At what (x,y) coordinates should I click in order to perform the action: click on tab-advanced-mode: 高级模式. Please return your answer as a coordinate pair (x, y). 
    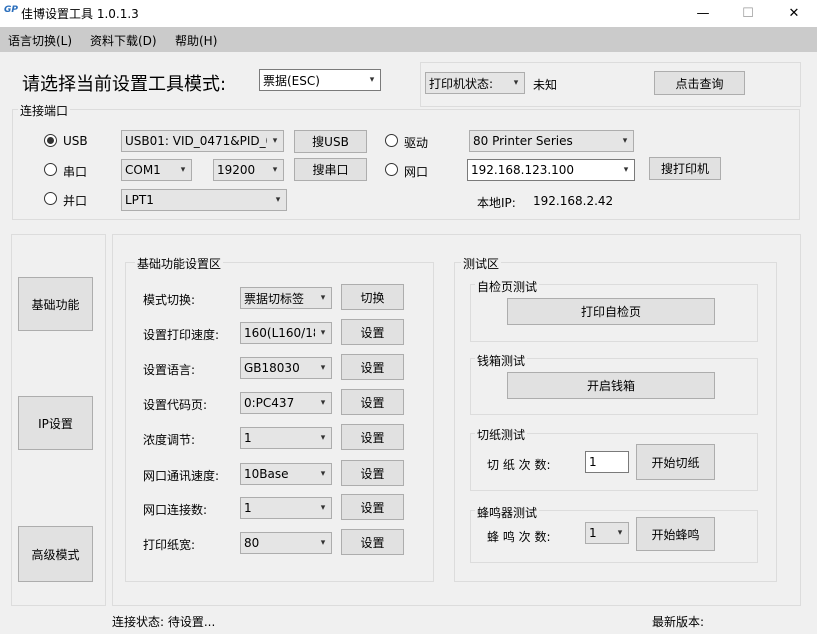
    Looking at the image, I should click on (55, 554).